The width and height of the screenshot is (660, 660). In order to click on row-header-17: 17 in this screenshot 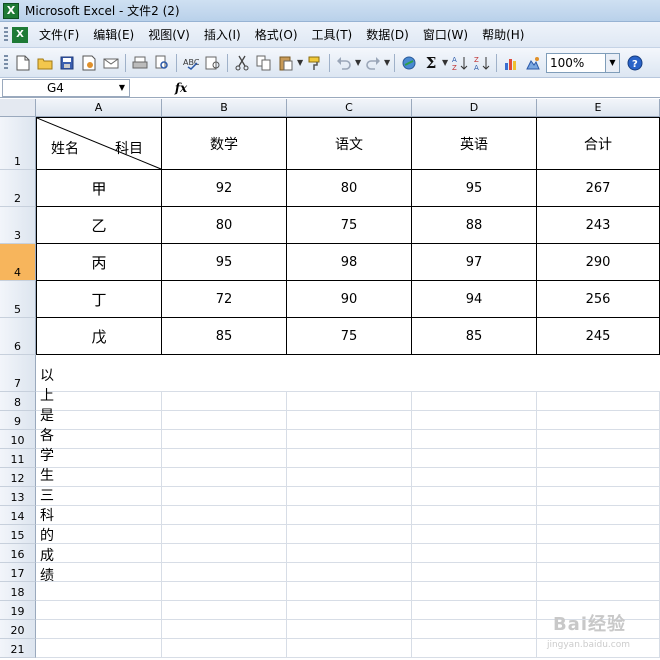, I will do `click(18, 572)`.